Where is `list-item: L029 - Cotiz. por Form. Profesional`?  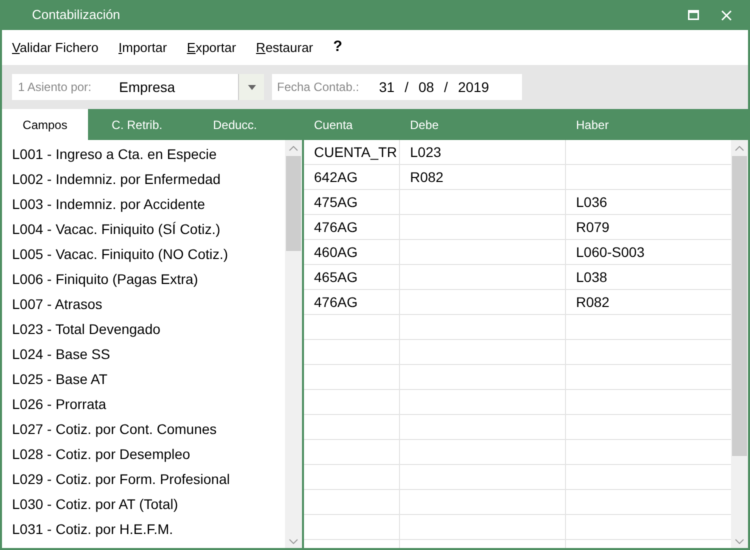
list-item: L029 - Cotiz. por Form. Profesional is located at coordinates (143, 479).